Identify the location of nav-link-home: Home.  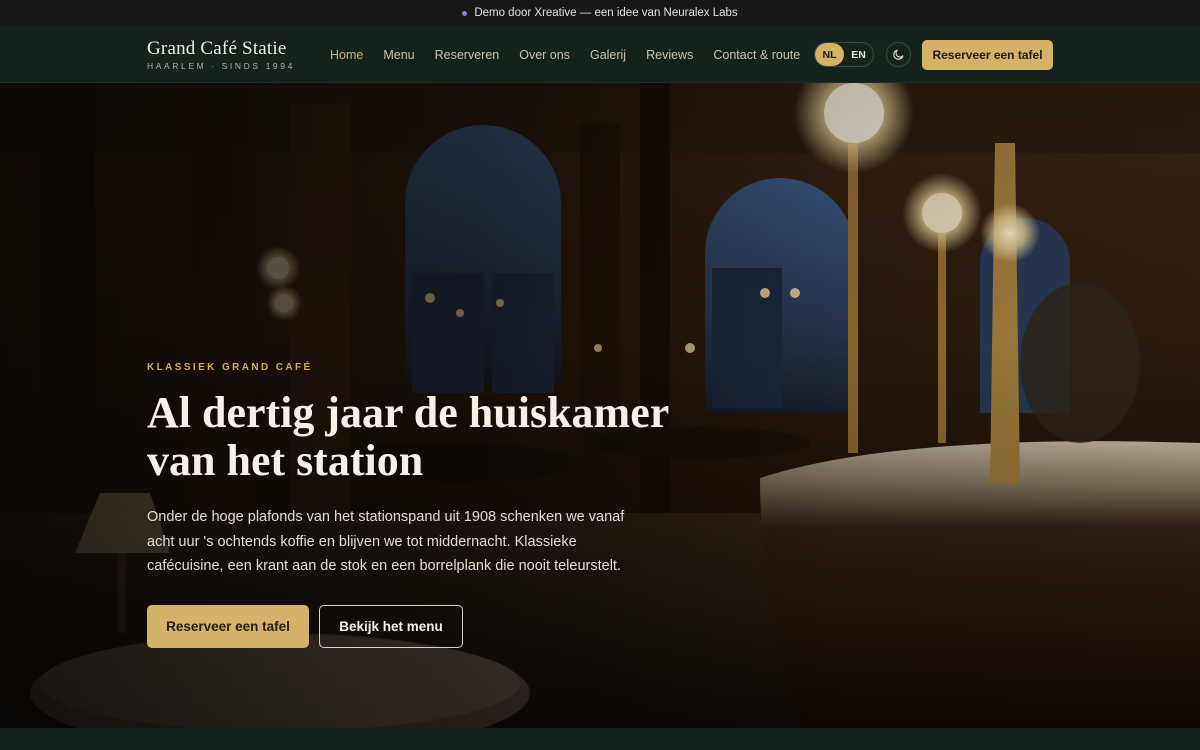
(346, 55).